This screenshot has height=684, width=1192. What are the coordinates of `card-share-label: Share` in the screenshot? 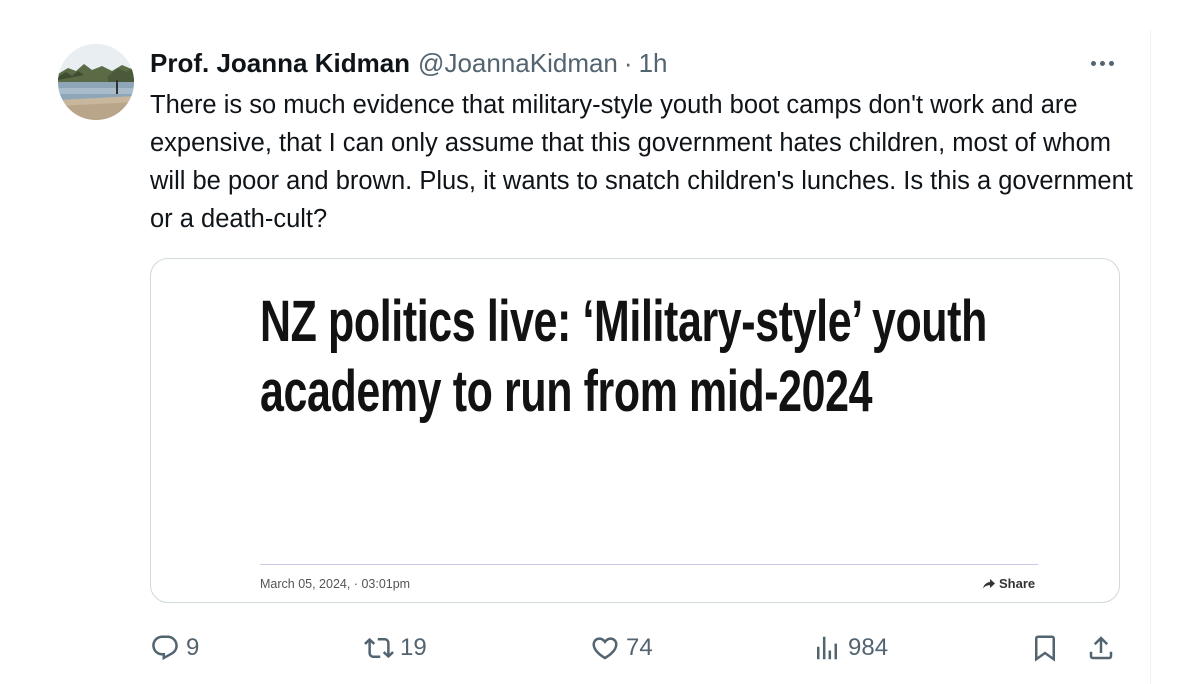 It's located at (1017, 583).